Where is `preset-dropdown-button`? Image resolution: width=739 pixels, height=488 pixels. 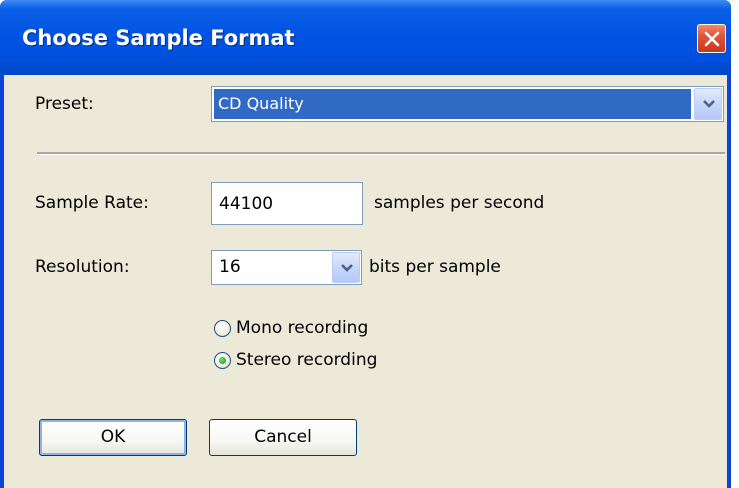
preset-dropdown-button is located at coordinates (708, 104).